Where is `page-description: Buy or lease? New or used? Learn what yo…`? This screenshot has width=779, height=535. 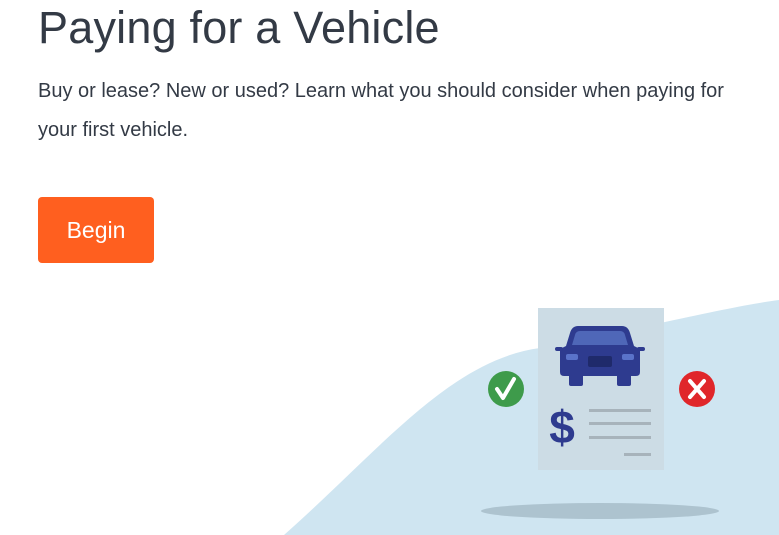 page-description: Buy or lease? New or used? Learn what yo… is located at coordinates (381, 110).